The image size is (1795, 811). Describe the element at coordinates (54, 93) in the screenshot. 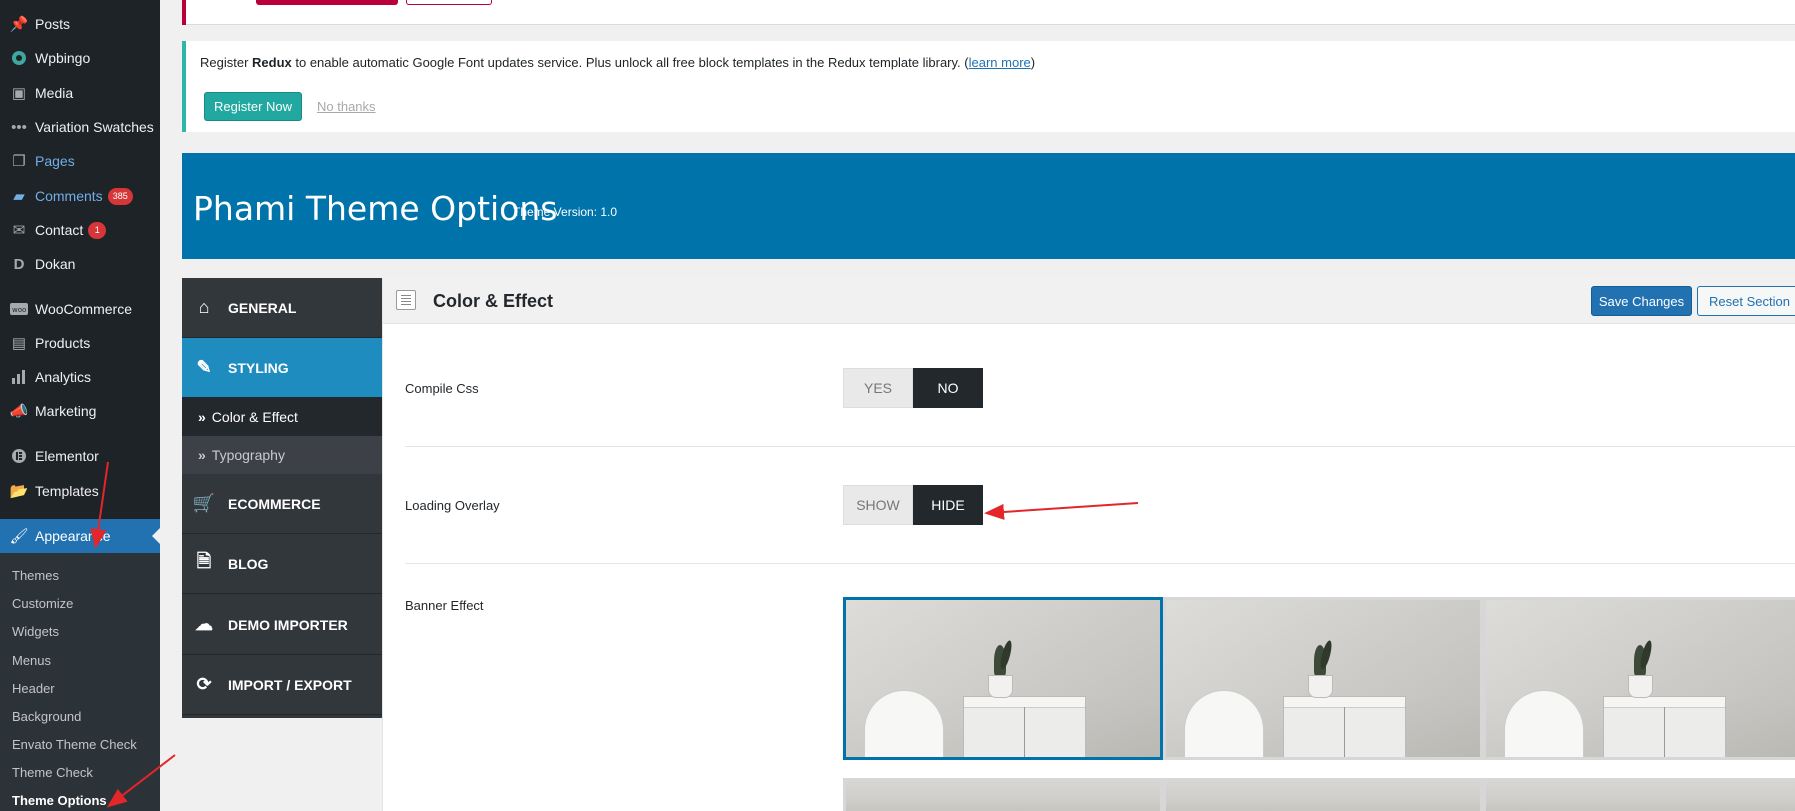

I see `menu-label: Media` at that location.